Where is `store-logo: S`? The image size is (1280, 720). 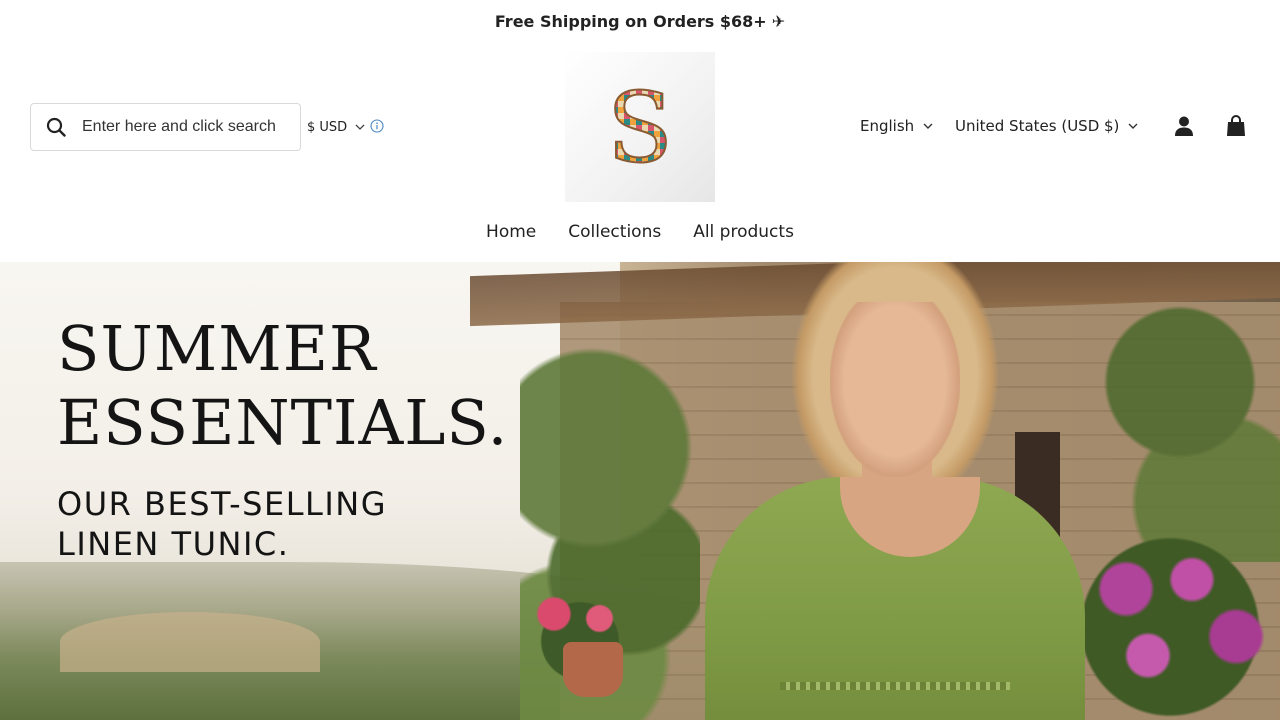 store-logo: S is located at coordinates (640, 127).